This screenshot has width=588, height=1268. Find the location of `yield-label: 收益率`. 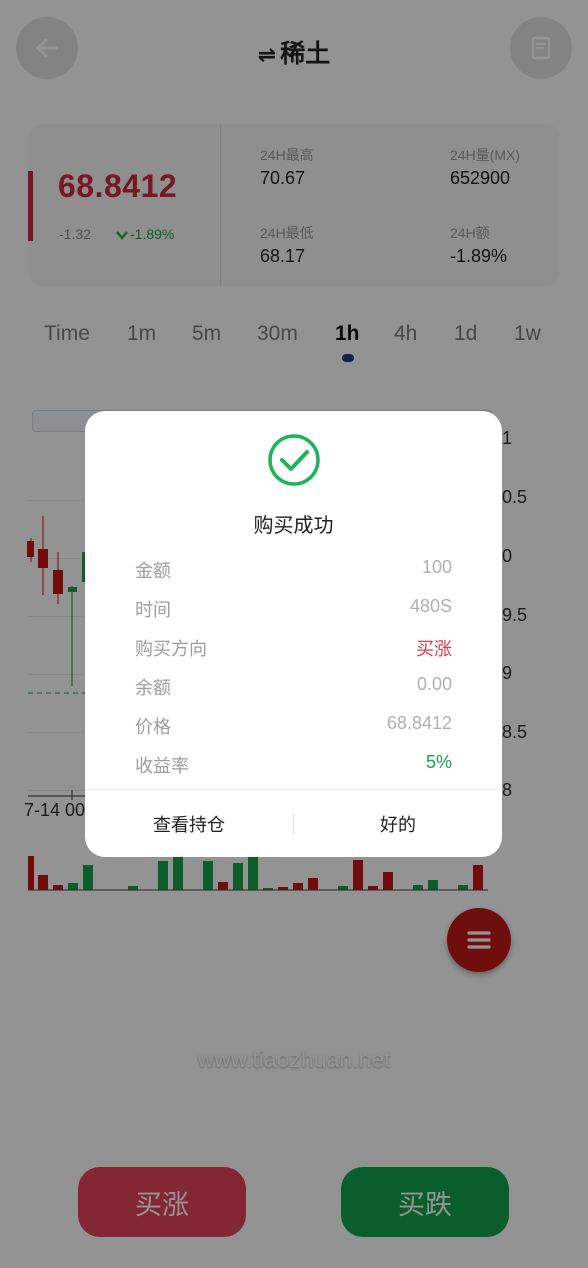

yield-label: 收益率 is located at coordinates (162, 766).